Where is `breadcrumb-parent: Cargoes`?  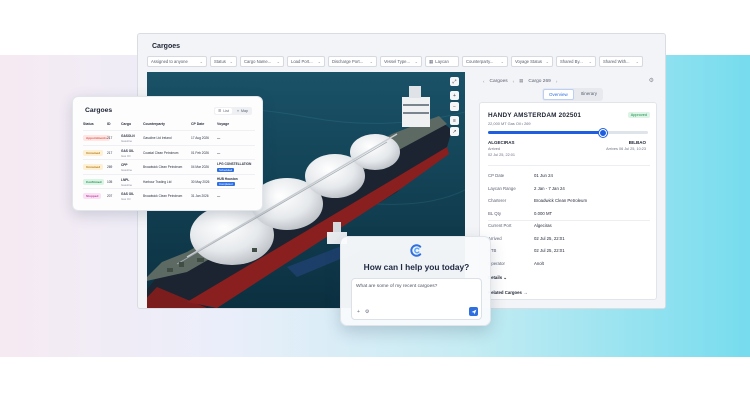
breadcrumb-parent: Cargoes is located at coordinates (499, 81).